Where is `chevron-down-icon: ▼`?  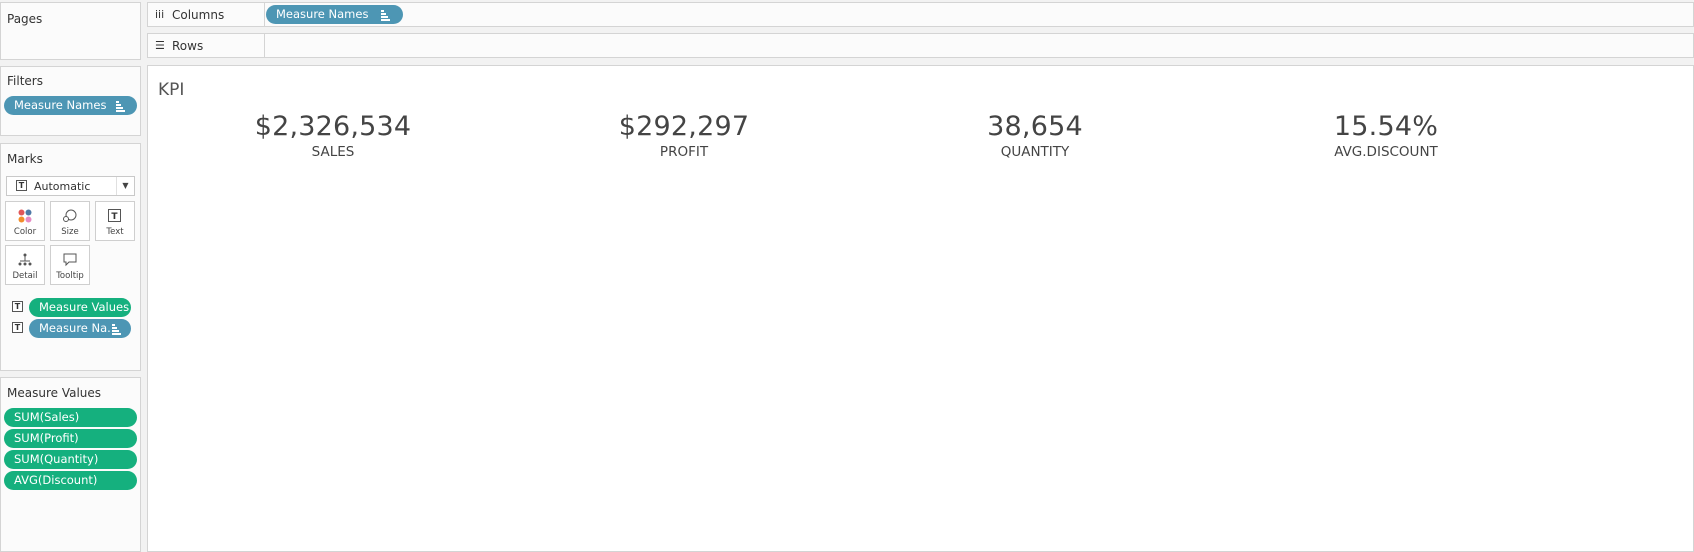 chevron-down-icon: ▼ is located at coordinates (125, 186).